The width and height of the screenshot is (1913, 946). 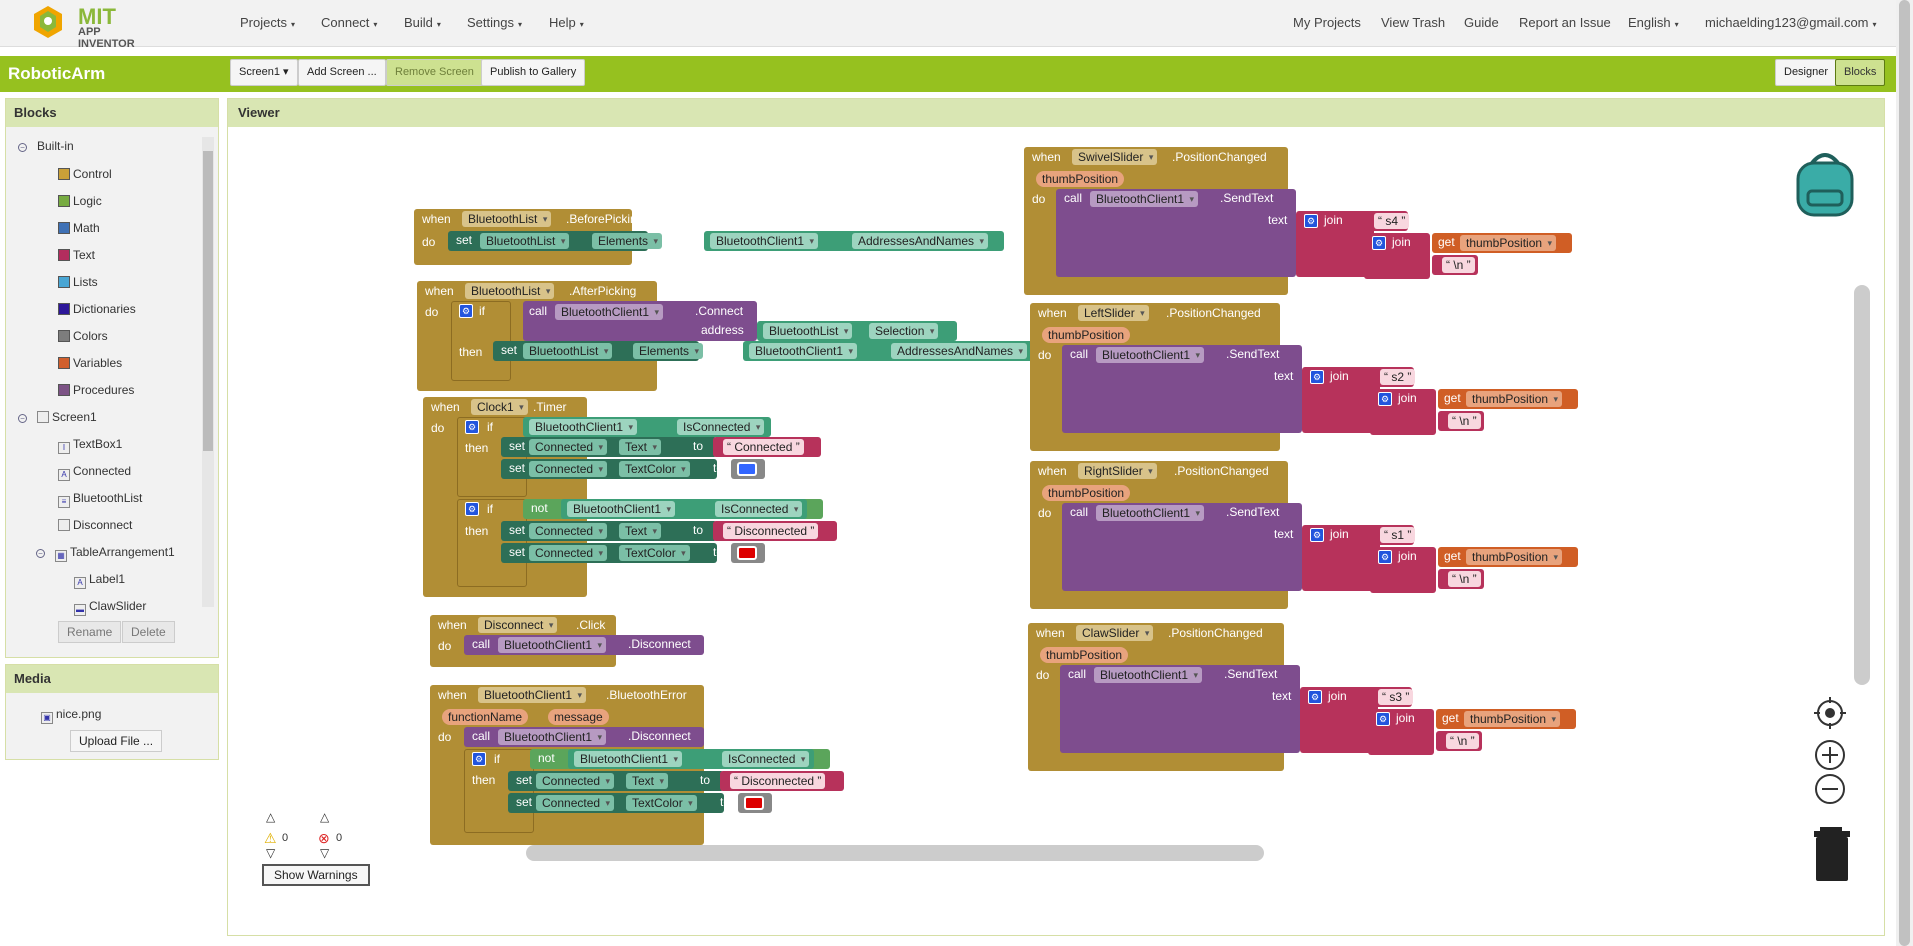 What do you see at coordinates (96, 390) in the screenshot?
I see `drawer-procedures: Procedures` at bounding box center [96, 390].